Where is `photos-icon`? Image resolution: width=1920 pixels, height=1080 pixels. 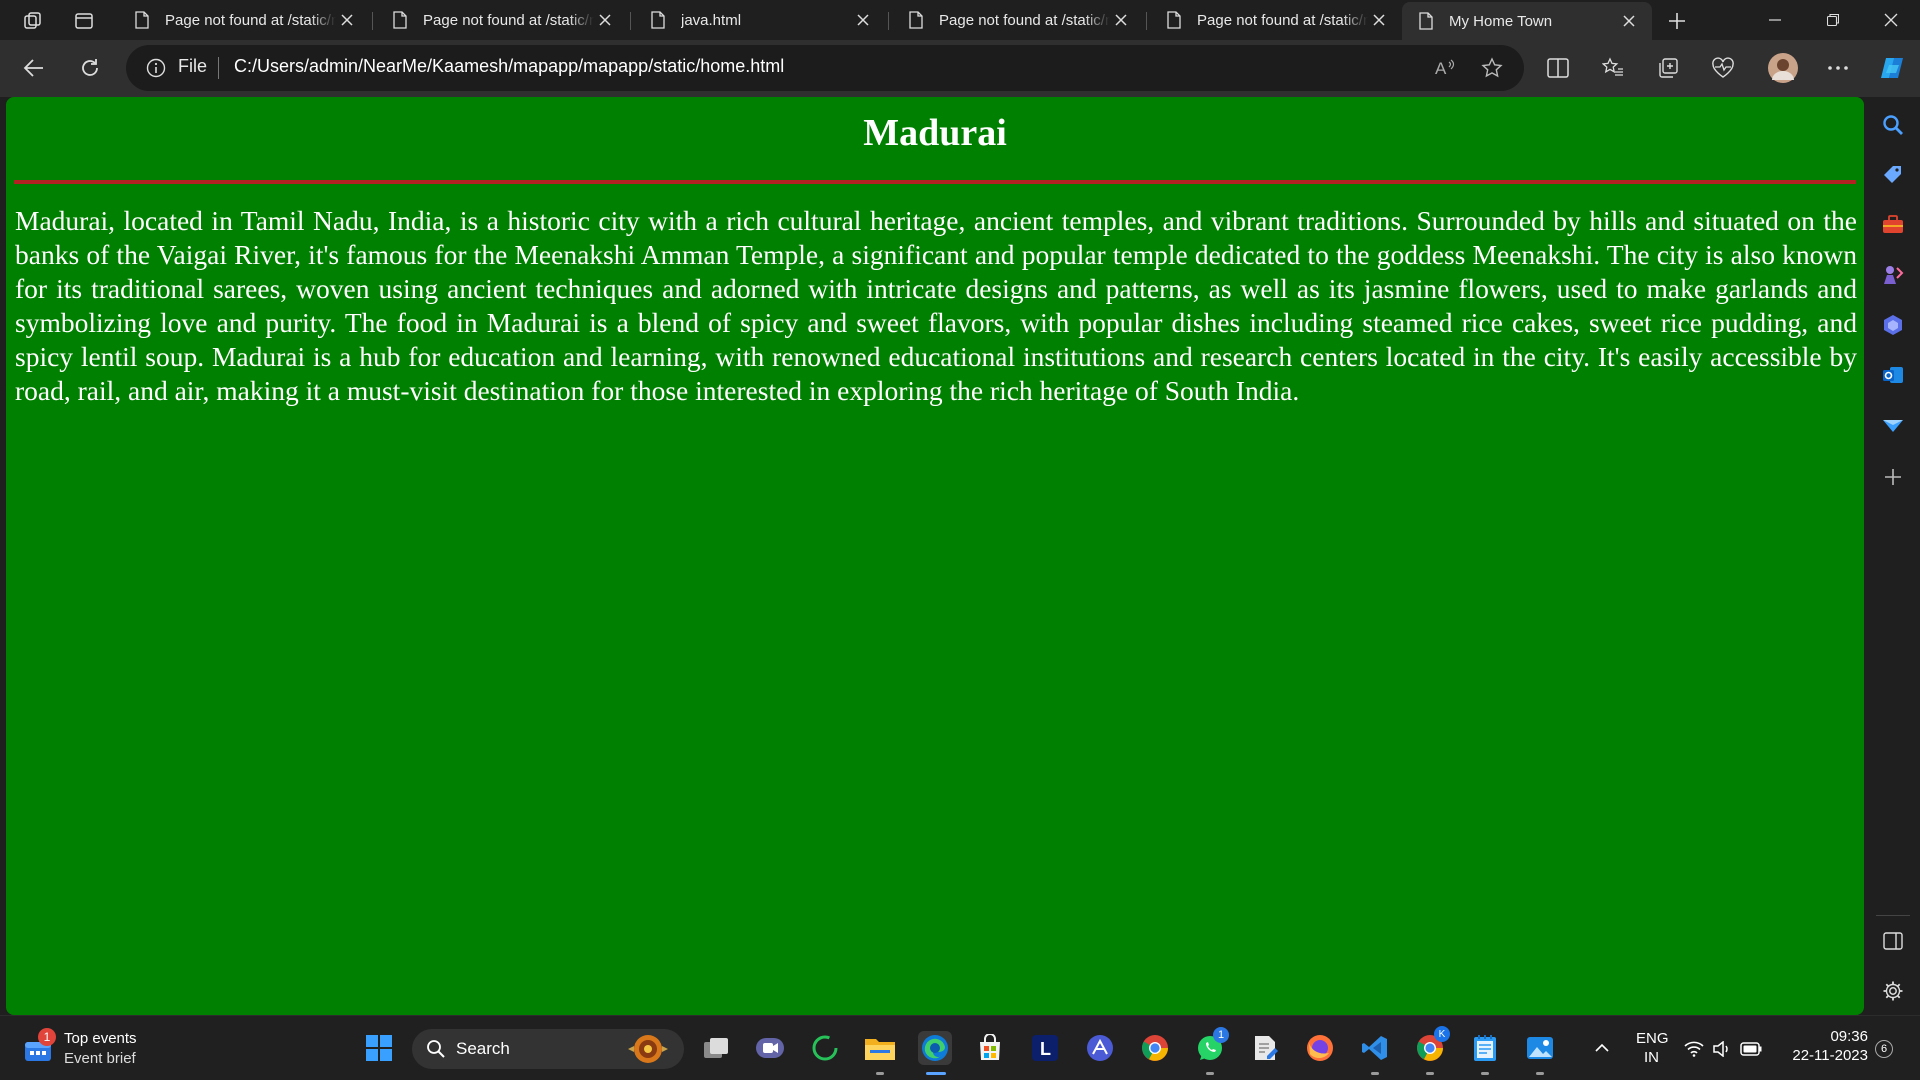 photos-icon is located at coordinates (1540, 1048).